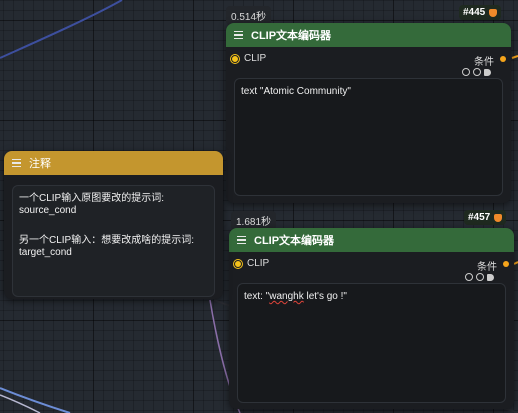  What do you see at coordinates (291, 36) in the screenshot?
I see `node-445-title: CLIP文本编码器` at bounding box center [291, 36].